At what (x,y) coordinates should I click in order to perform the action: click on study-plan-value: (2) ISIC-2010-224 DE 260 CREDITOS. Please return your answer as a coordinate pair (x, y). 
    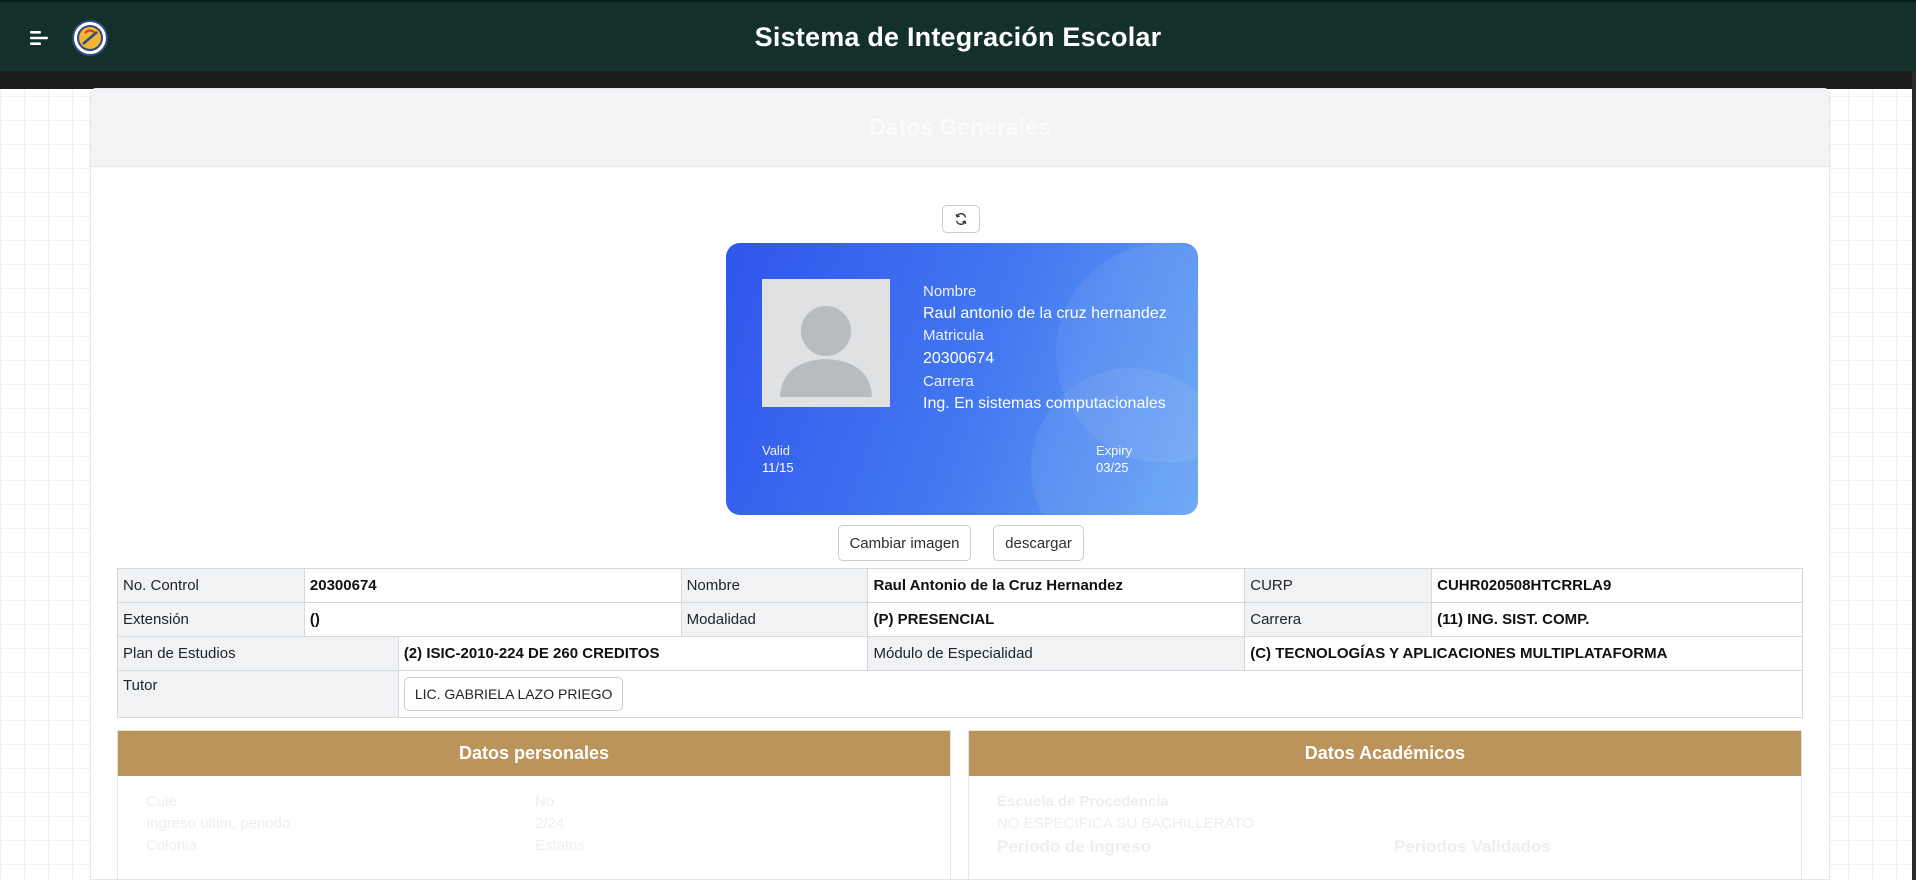
    Looking at the image, I should click on (633, 653).